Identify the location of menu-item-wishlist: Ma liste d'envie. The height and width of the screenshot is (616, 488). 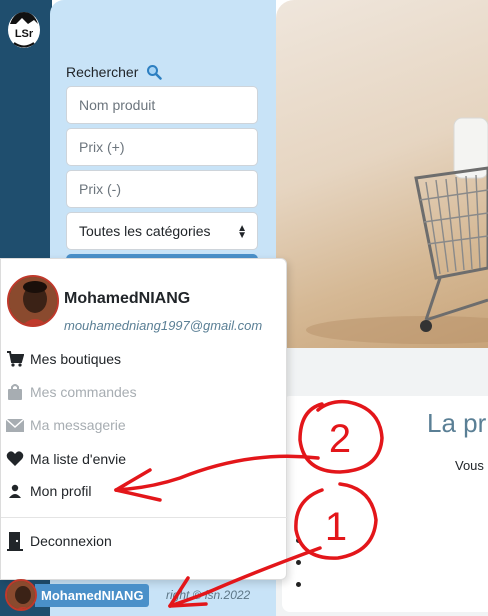
(65, 459).